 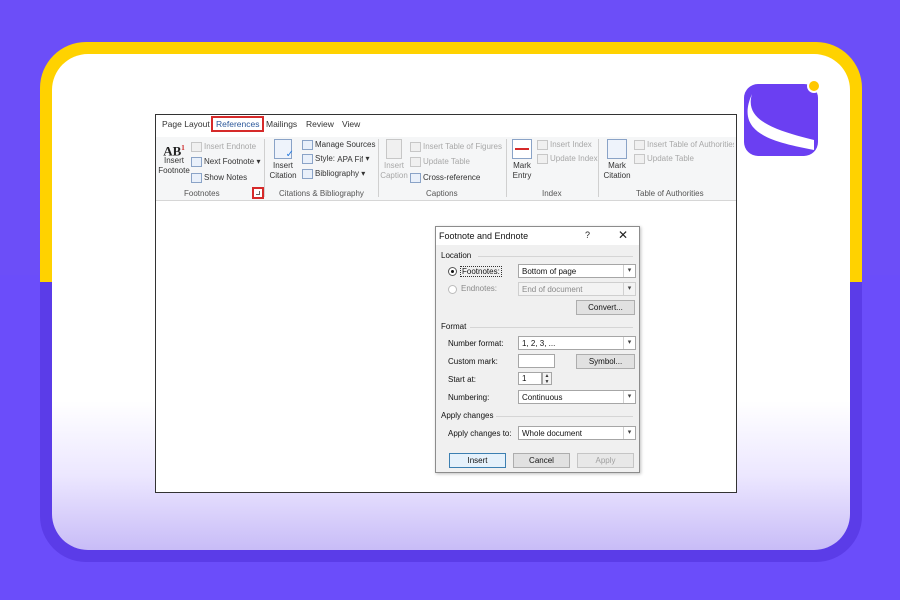 What do you see at coordinates (577, 271) in the screenshot?
I see `footnotes-location-select: Bottom of page ▾` at bounding box center [577, 271].